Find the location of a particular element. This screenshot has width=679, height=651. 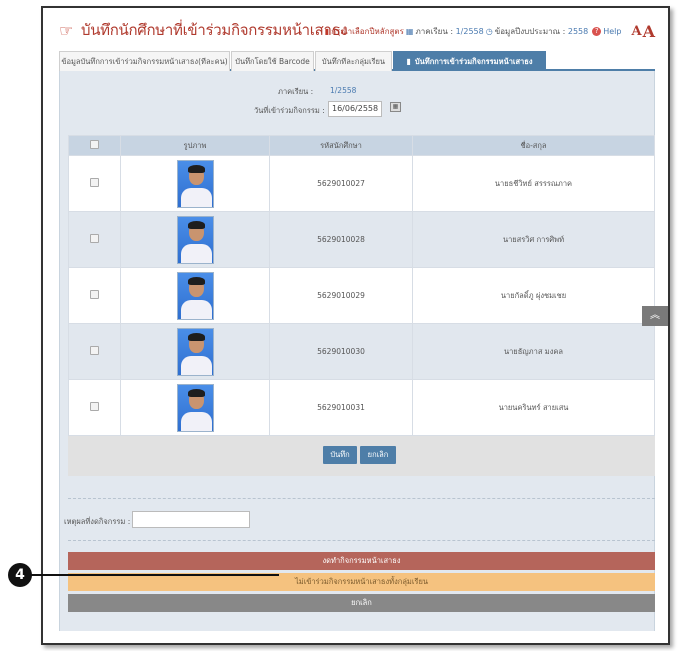

tab-group: บันทึกทีละกลุ่มเรียน is located at coordinates (353, 61).